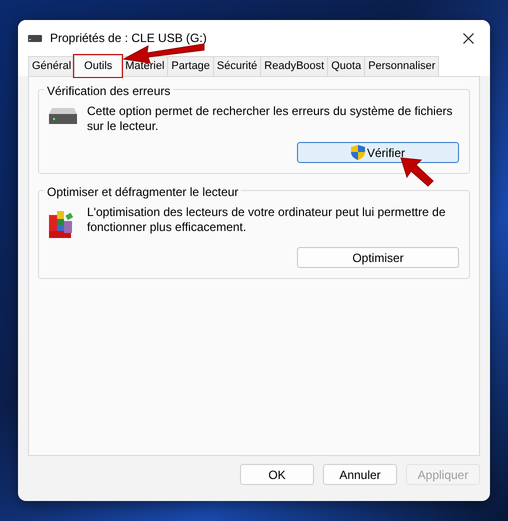  Describe the element at coordinates (360, 474) in the screenshot. I see `dialog-button: Annuler` at that location.